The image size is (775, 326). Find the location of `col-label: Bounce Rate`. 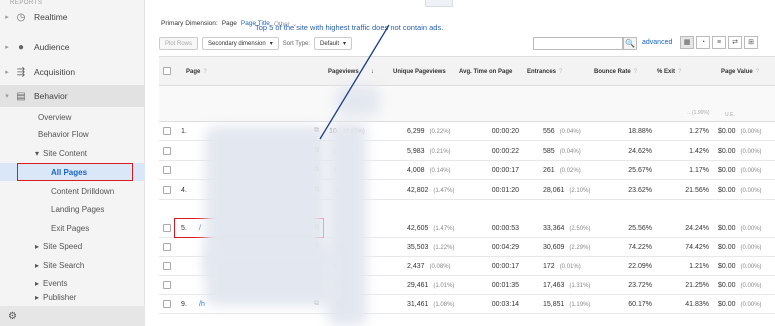

col-label: Bounce Rate is located at coordinates (612, 72).